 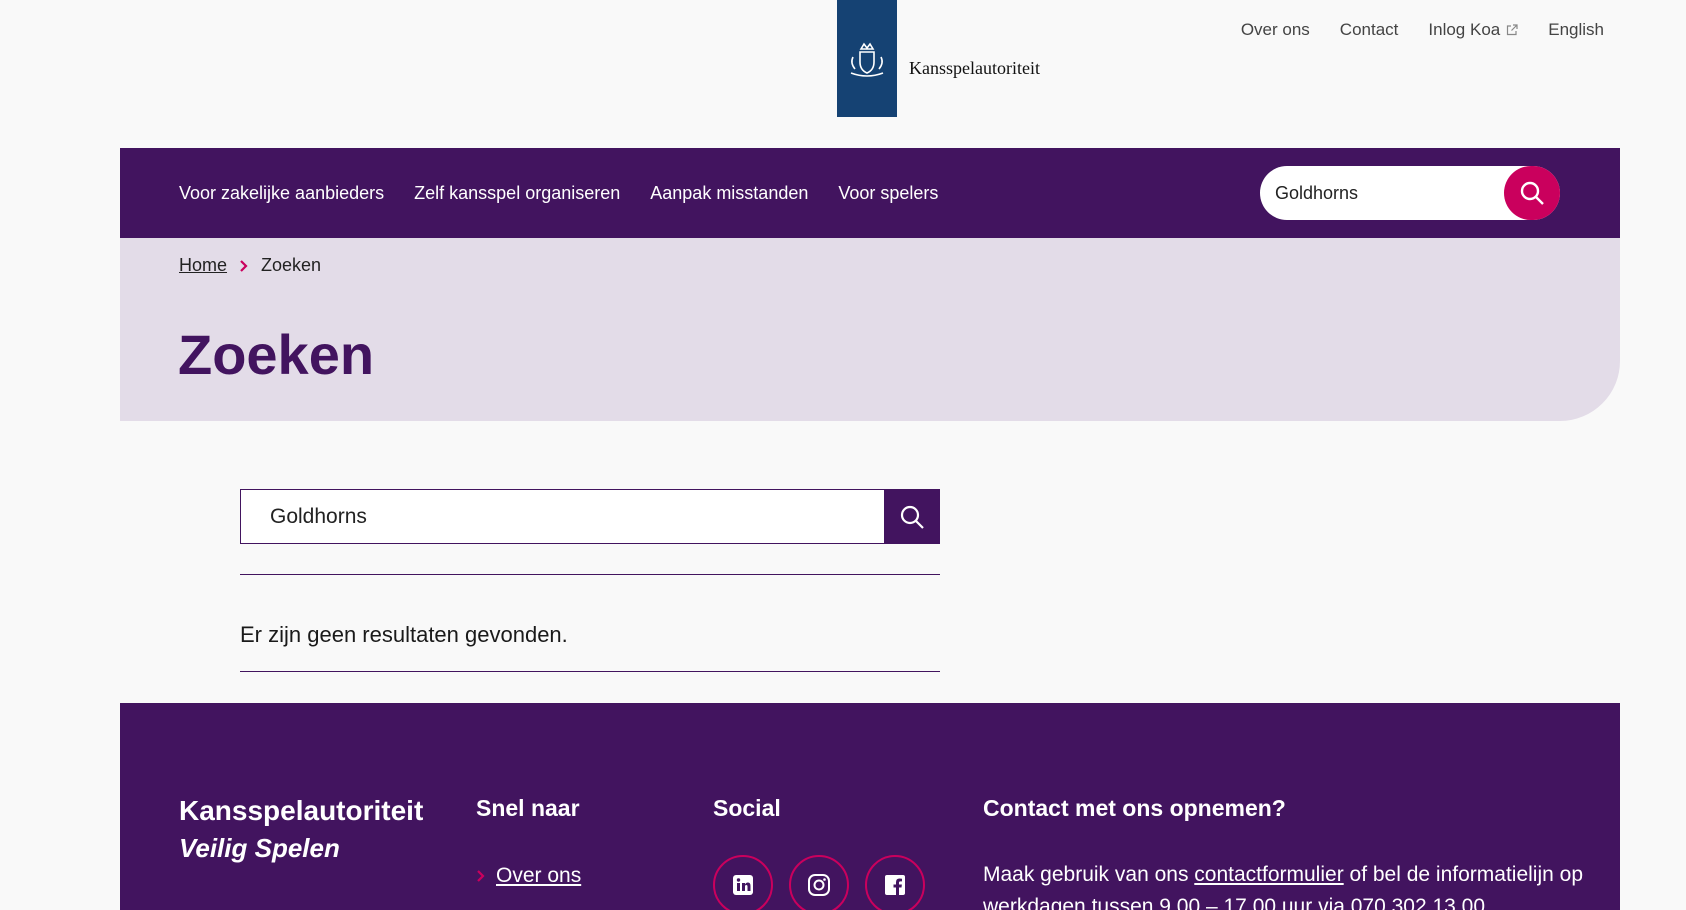 I want to click on header-search-input, so click(x=1385, y=193).